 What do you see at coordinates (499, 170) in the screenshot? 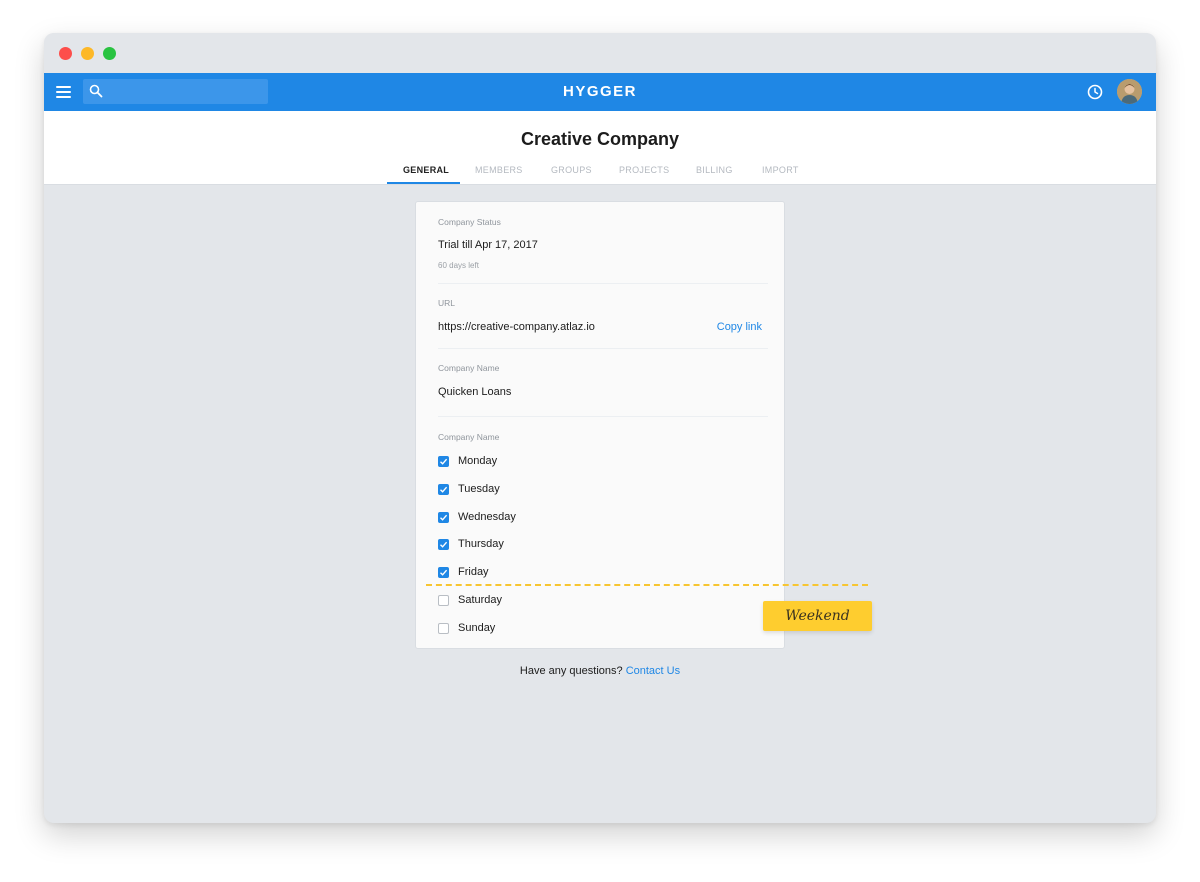
I see `tab-members: MEMBERS` at bounding box center [499, 170].